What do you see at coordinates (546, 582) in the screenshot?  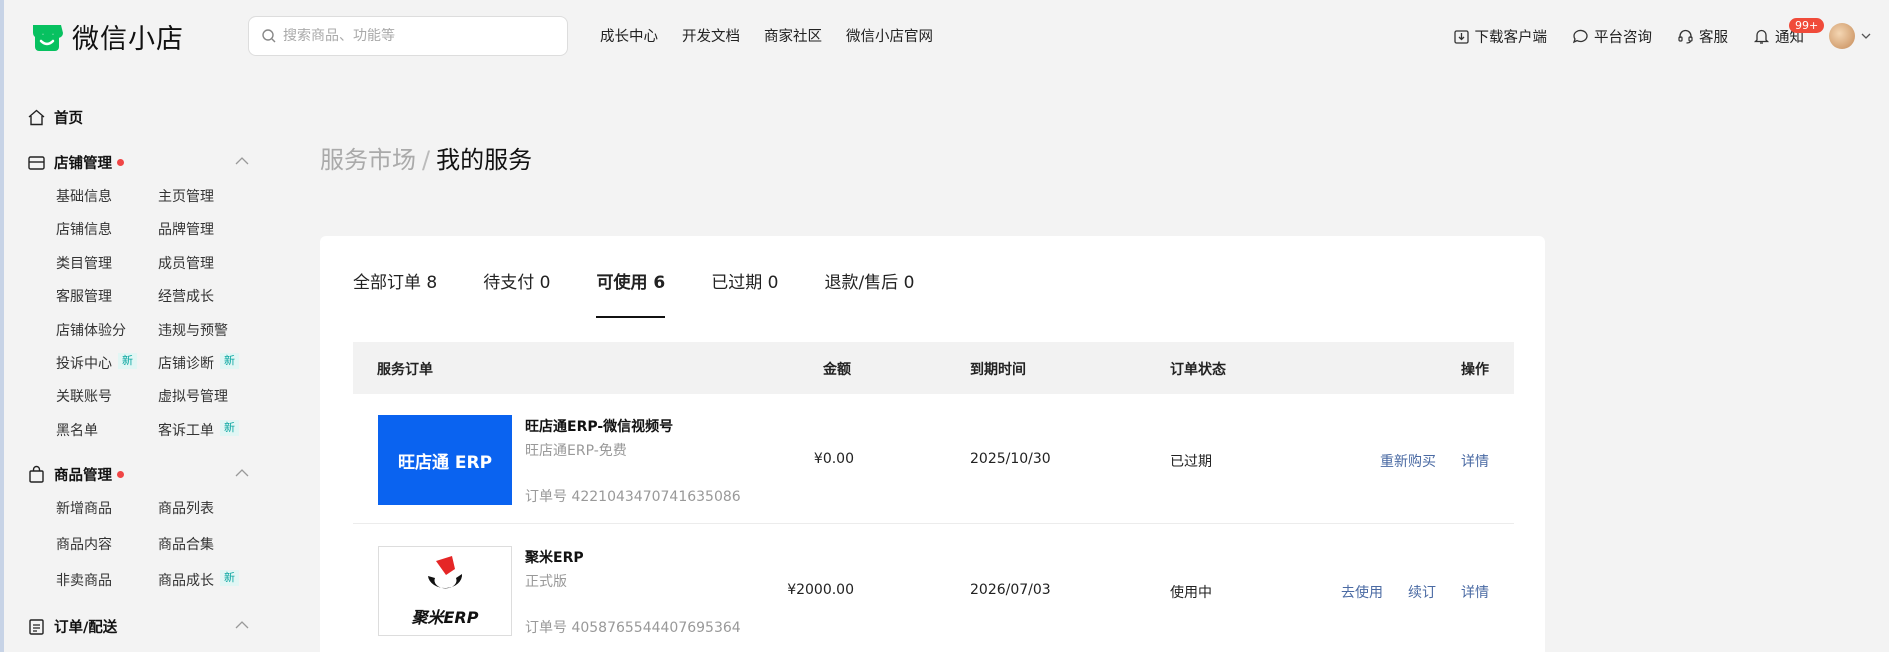 I see `service-plan: 正式版` at bounding box center [546, 582].